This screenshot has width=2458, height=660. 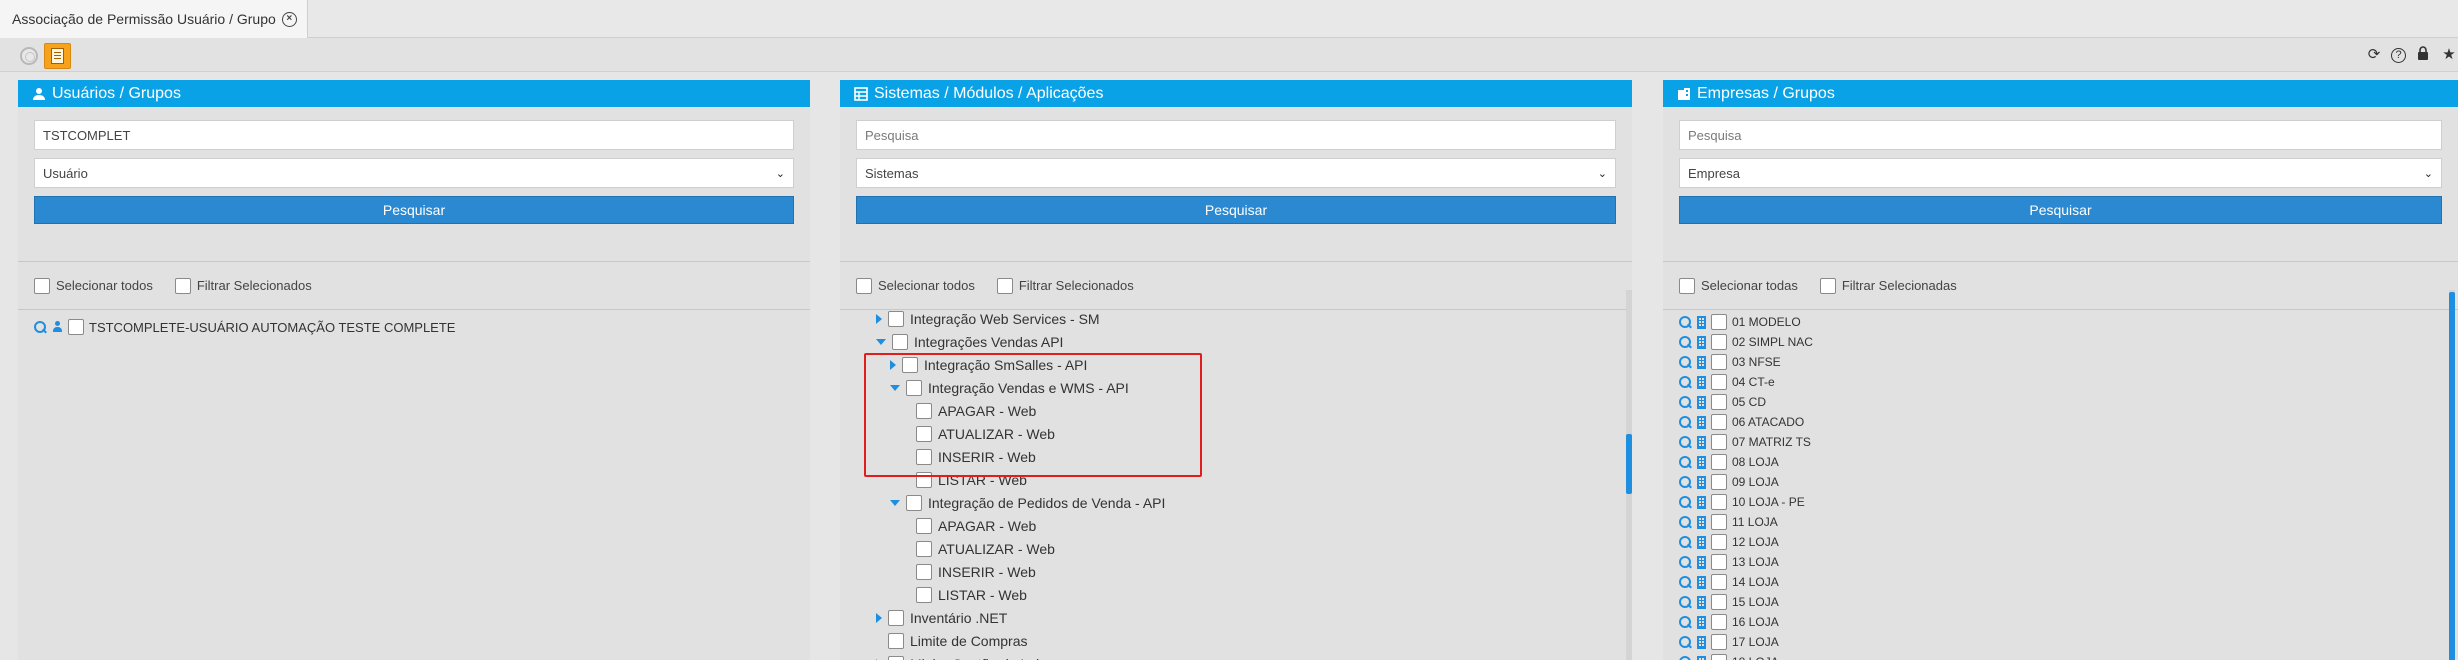 I want to click on list-item: 17 LOJA, so click(x=1729, y=642).